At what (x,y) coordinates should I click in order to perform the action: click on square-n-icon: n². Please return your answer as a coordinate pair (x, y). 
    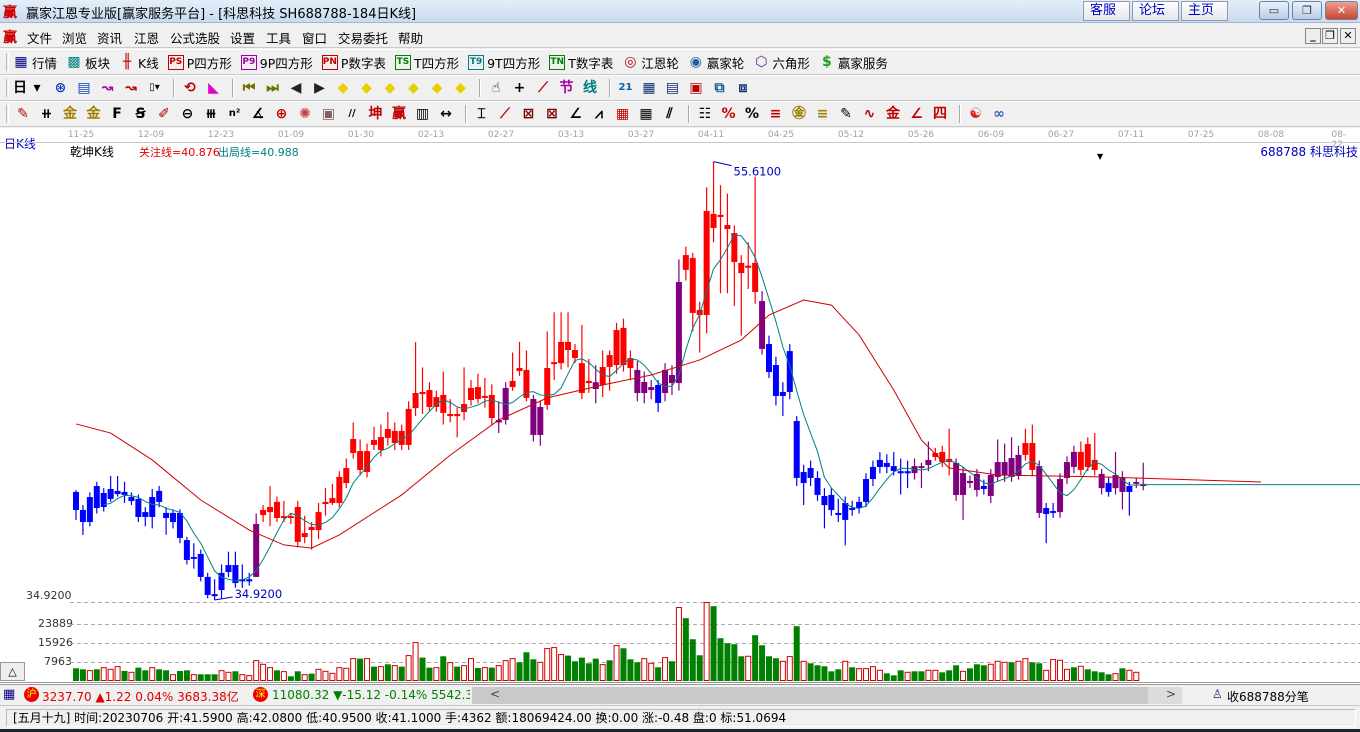
    Looking at the image, I should click on (235, 114).